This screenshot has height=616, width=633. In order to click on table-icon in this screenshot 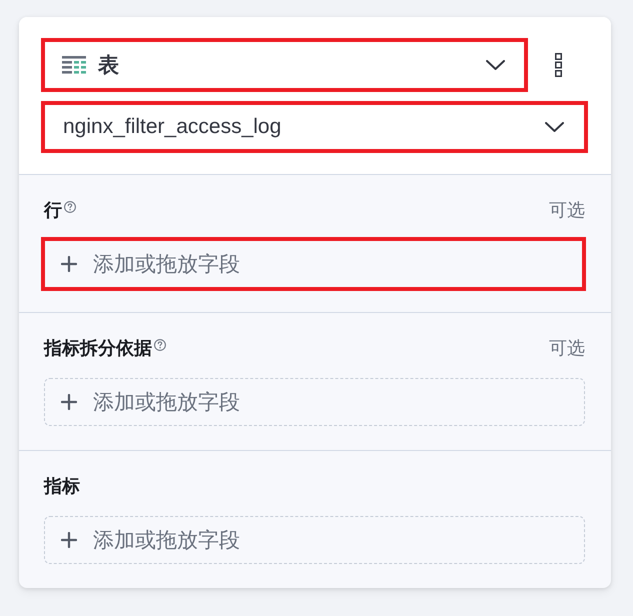, I will do `click(74, 65)`.